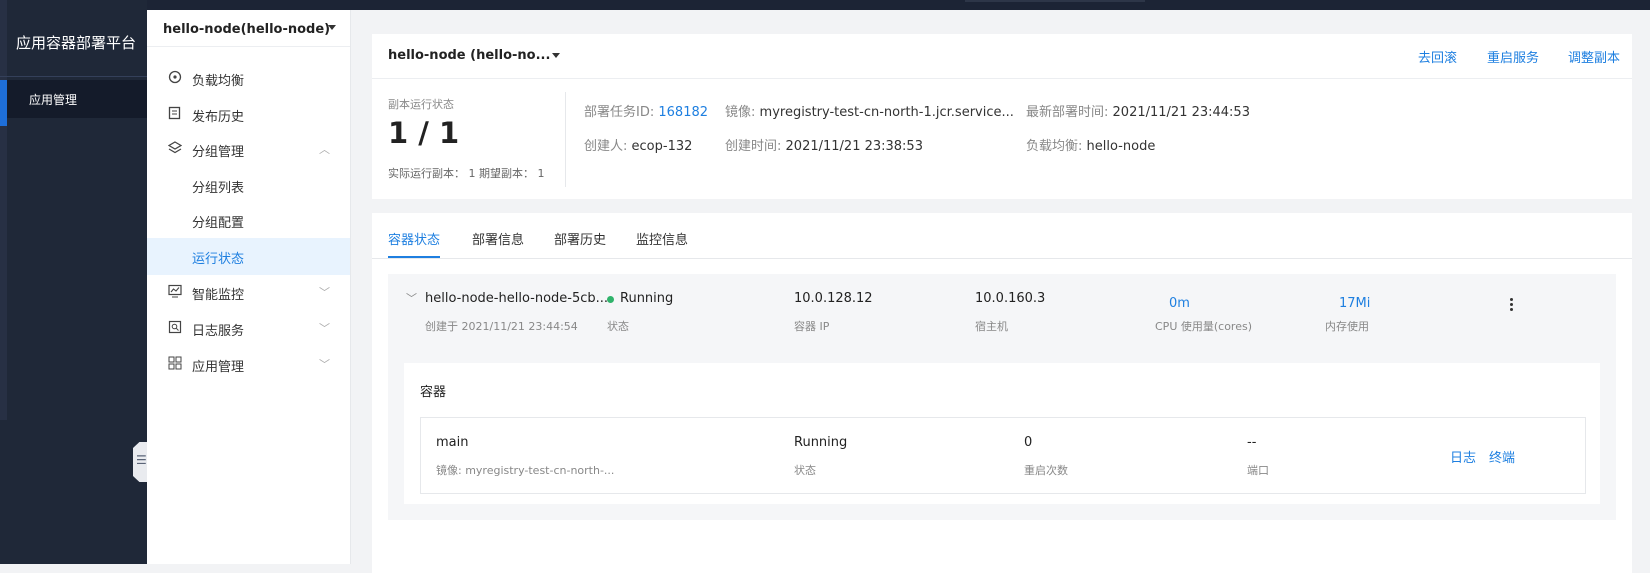 Image resolution: width=1650 pixels, height=573 pixels. Describe the element at coordinates (753, 146) in the screenshot. I see `field-label: 创建时间:` at that location.